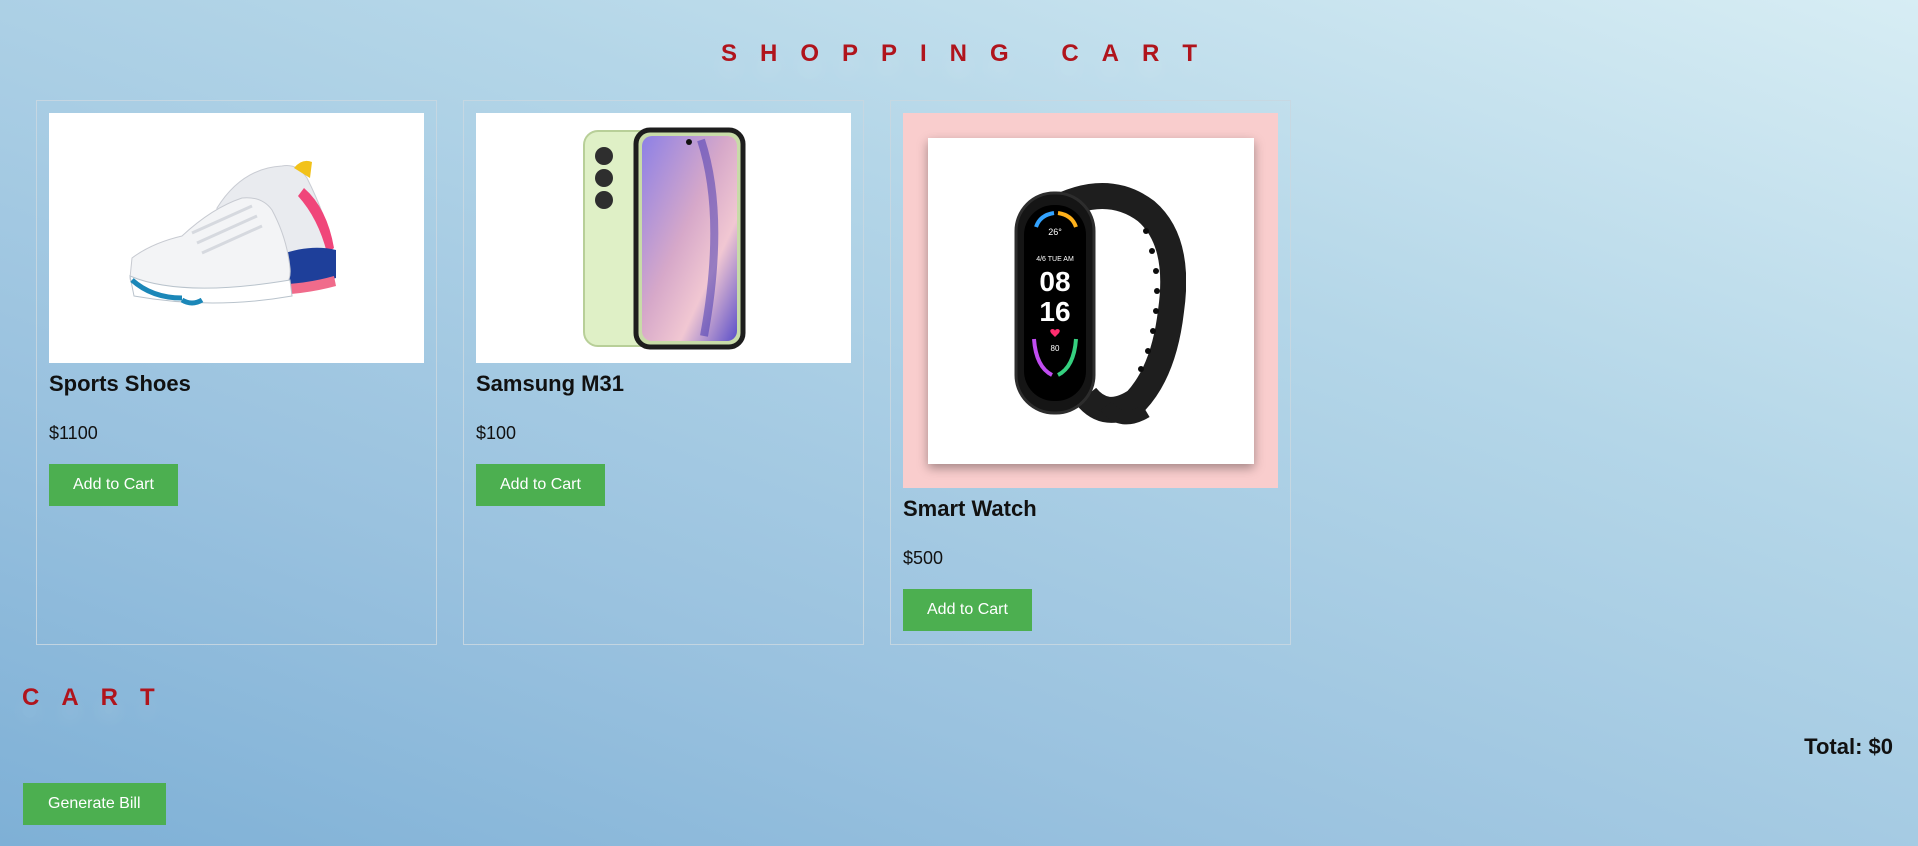 Image resolution: width=1918 pixels, height=846 pixels. I want to click on smart-band-icon: 26° 4/6 TUE AM 08 16 80, so click(1100, 303).